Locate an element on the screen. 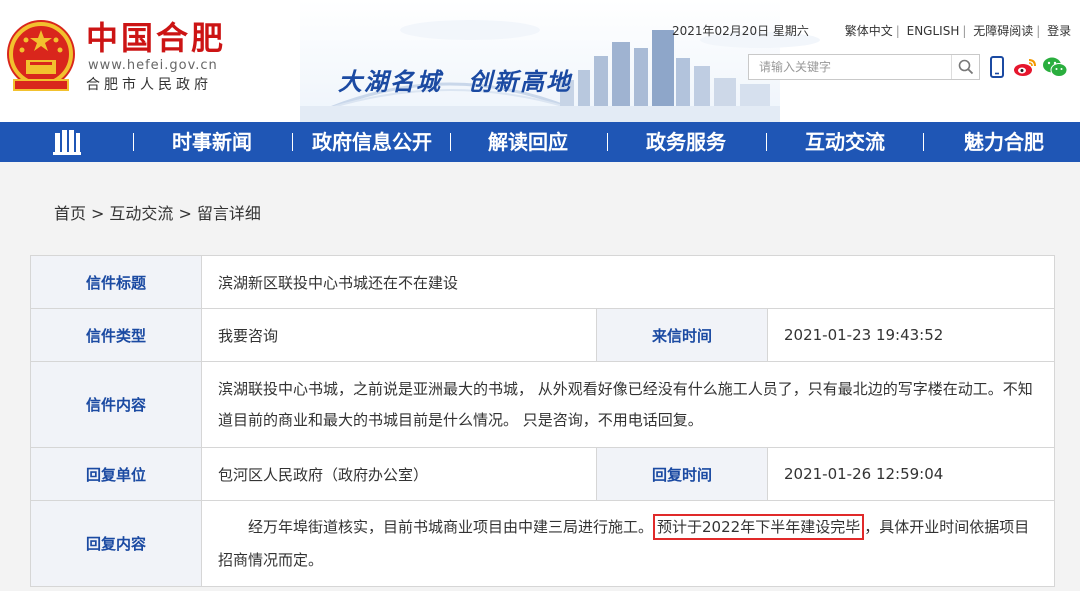 Image resolution: width=1080 pixels, height=591 pixels. nav-item-charm-hefei: 魅力合肥 is located at coordinates (1004, 142).